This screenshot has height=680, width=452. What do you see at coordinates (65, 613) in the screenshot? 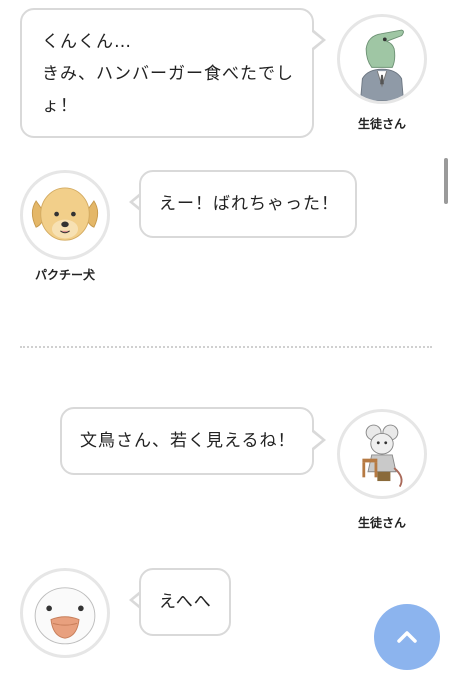
I see `java-sparrow-icon` at bounding box center [65, 613].